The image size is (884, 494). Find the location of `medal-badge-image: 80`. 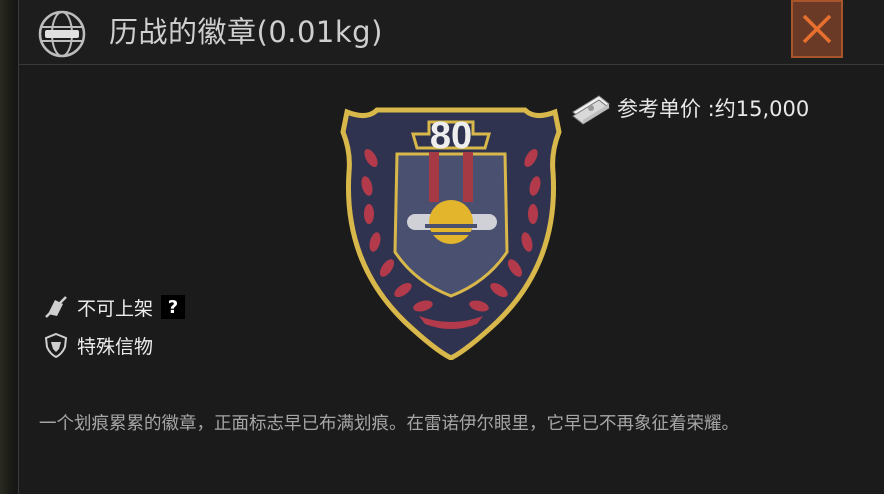

medal-badge-image: 80 is located at coordinates (451, 233).